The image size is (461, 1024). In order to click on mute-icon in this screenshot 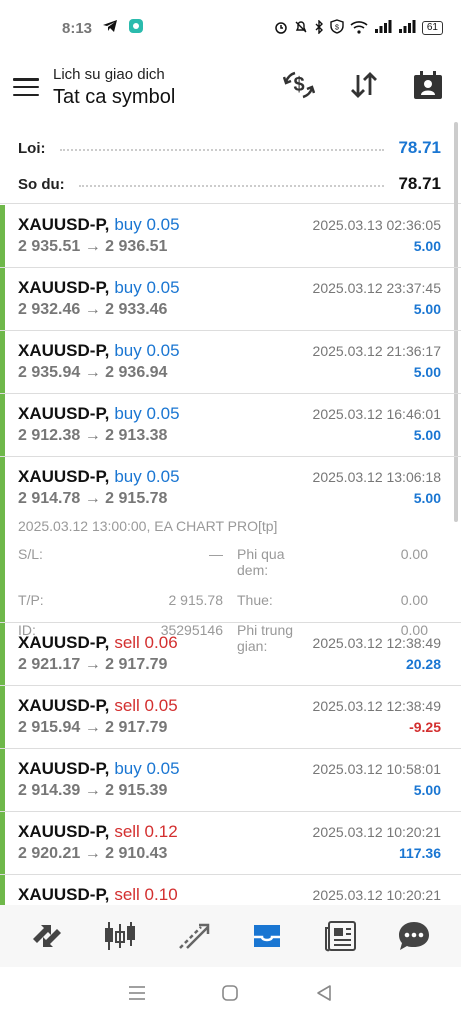, I will do `click(301, 28)`.